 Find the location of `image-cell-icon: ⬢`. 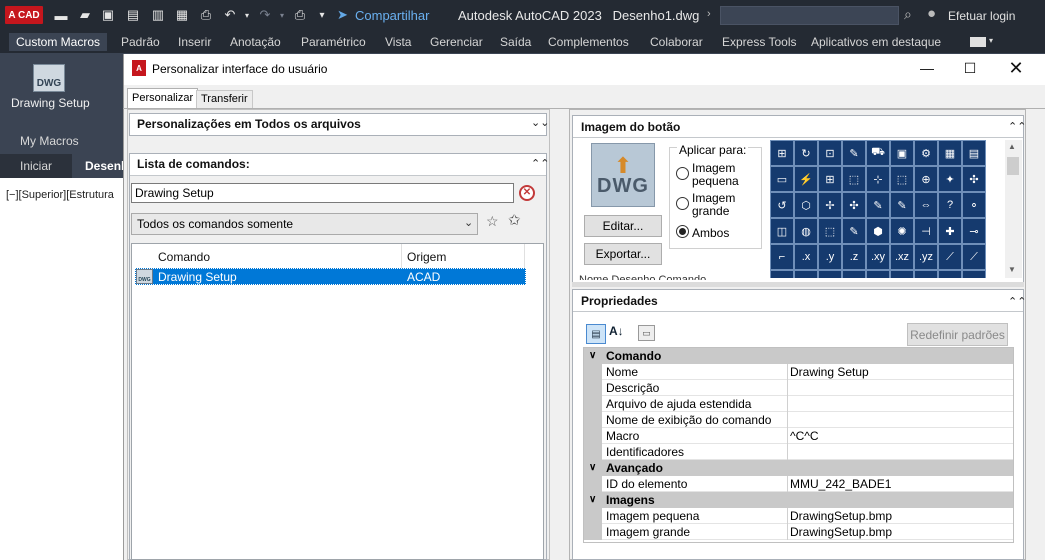

image-cell-icon: ⬢ is located at coordinates (878, 231).